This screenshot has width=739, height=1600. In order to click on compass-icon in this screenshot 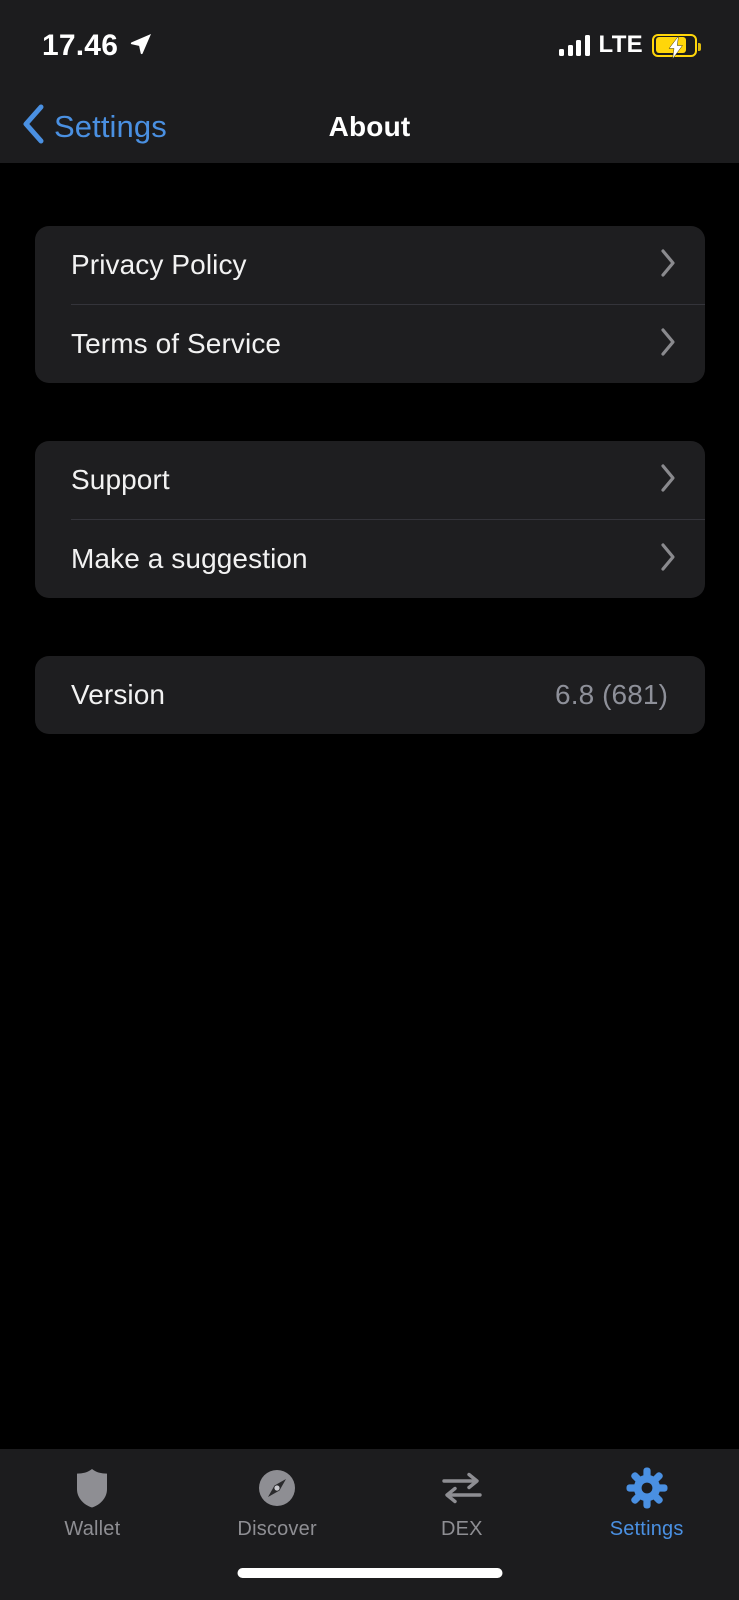, I will do `click(277, 1488)`.